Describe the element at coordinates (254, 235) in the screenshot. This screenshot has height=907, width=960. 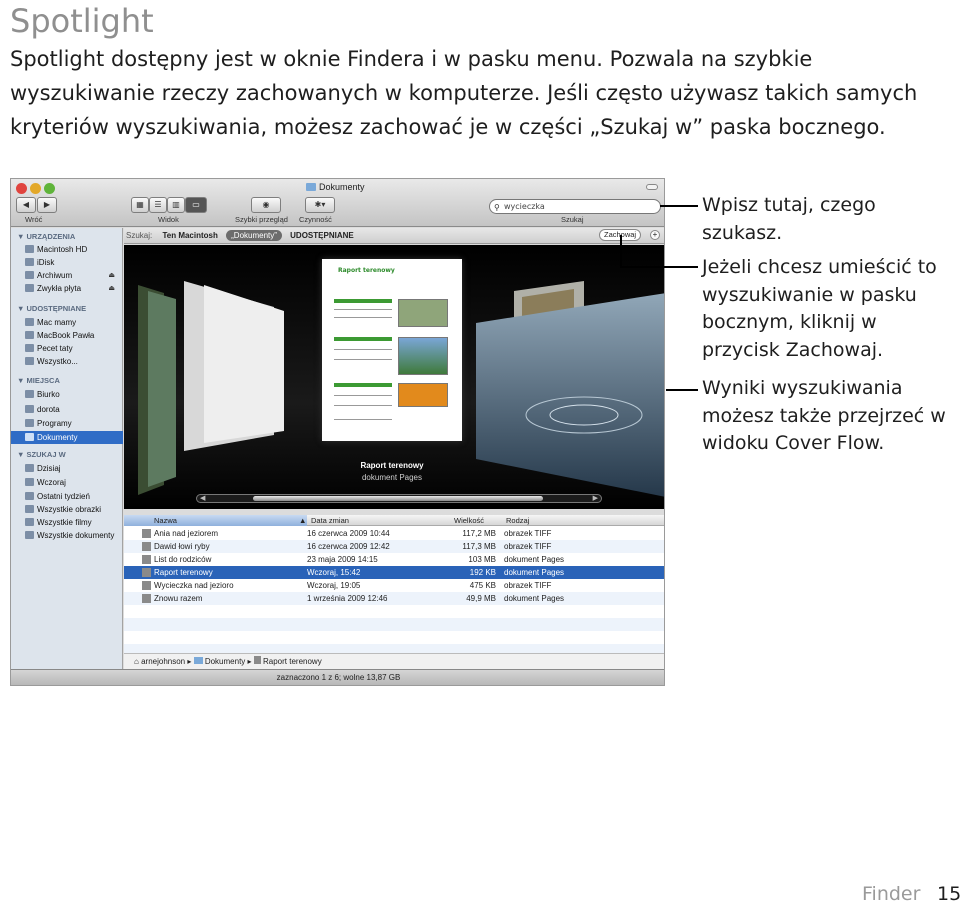
I see `scope-documents: „Dokumenty”` at that location.